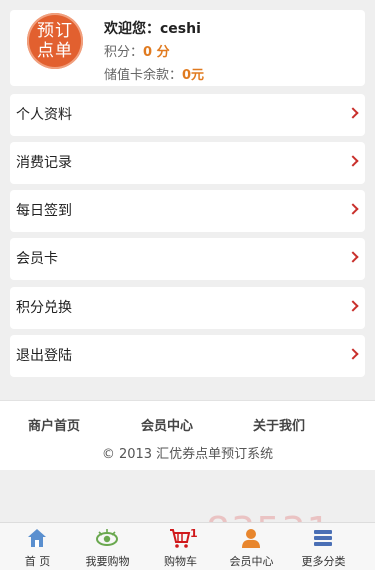  I want to click on menu-item-label: 会员卡, so click(37, 259).